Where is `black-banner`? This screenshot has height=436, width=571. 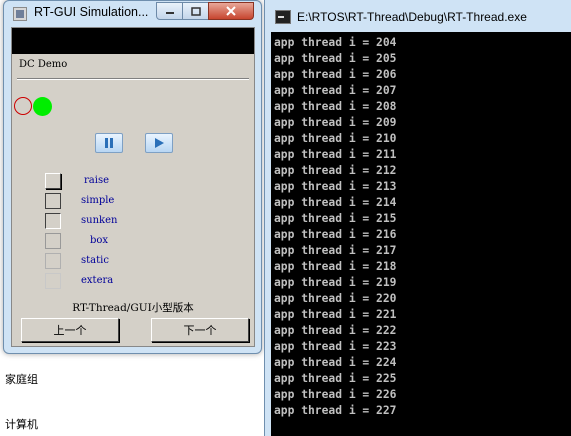
black-banner is located at coordinates (133, 41).